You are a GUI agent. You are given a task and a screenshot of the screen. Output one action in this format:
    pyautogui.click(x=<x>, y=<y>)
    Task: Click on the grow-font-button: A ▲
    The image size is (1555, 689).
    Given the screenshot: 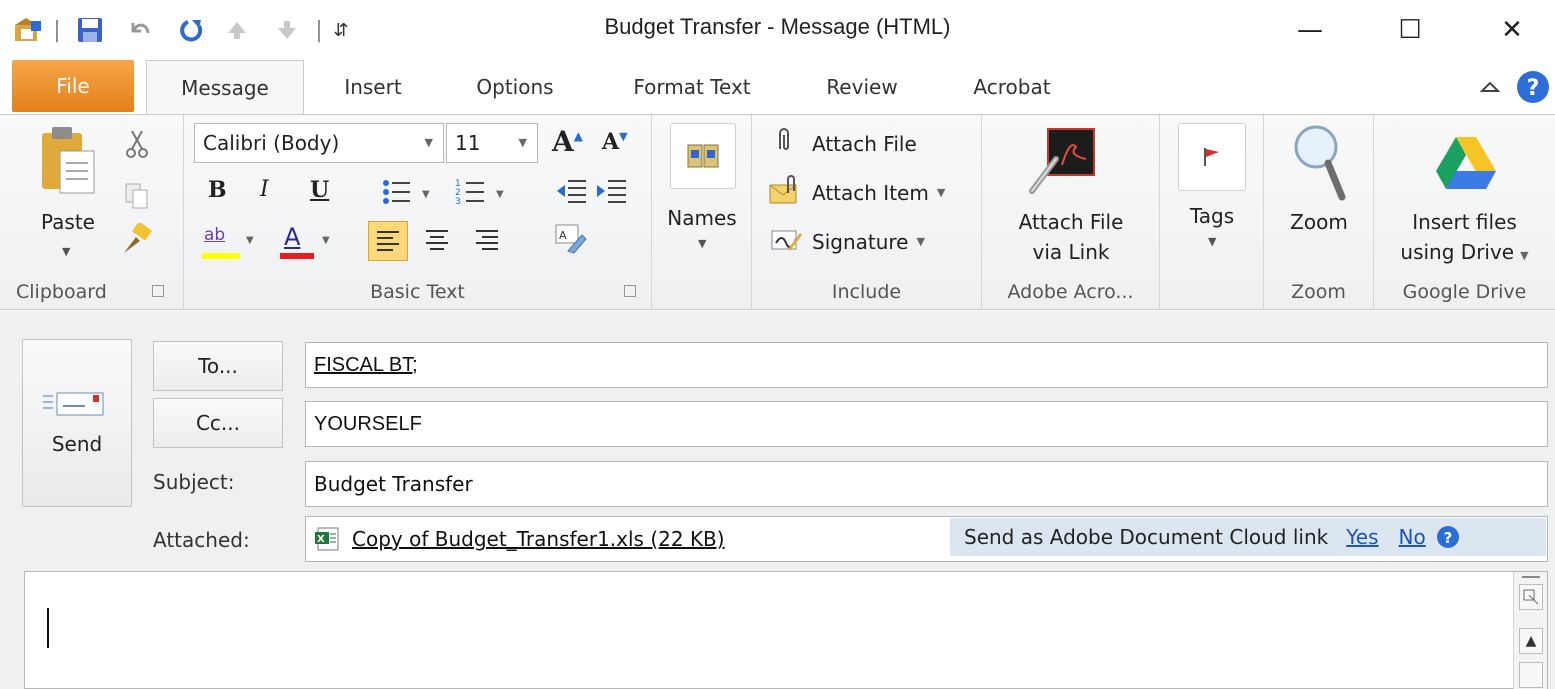 What is the action you would take?
    pyautogui.click(x=567, y=141)
    